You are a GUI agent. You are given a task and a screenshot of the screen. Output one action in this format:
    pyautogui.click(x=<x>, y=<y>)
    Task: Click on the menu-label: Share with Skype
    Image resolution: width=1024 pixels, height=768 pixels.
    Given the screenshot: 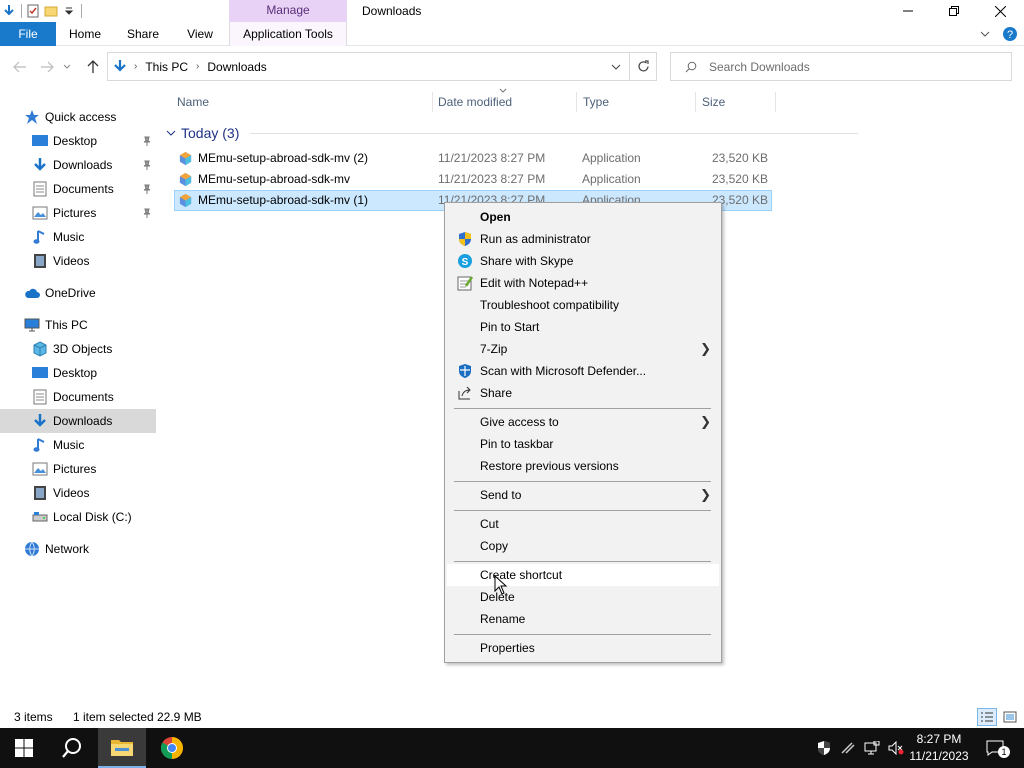 What is the action you would take?
    pyautogui.click(x=527, y=261)
    